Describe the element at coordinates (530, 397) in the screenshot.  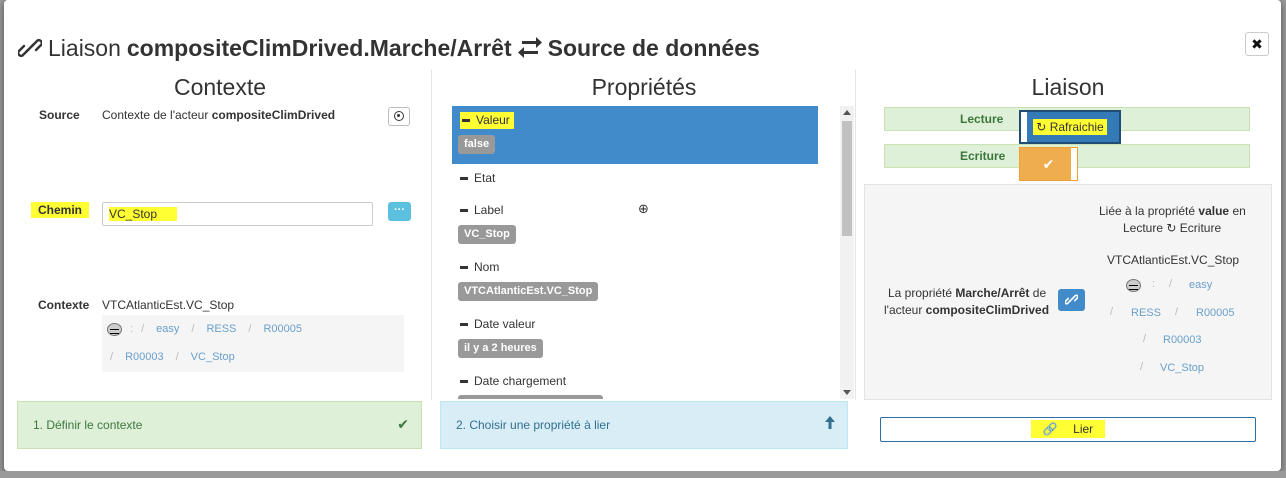
I see `property-value` at that location.